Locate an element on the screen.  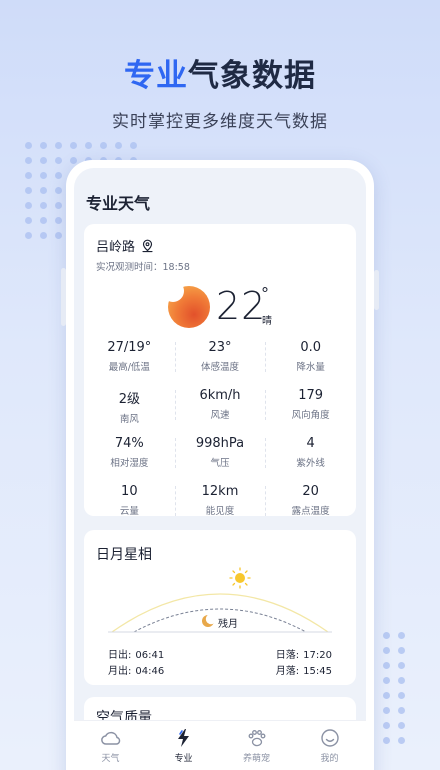
moonset-time: 15:45 is located at coordinates (317, 671).